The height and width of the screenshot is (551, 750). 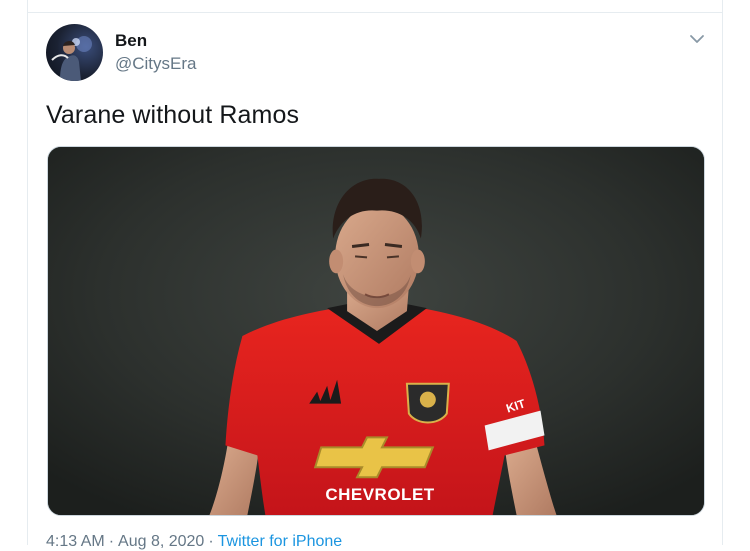 What do you see at coordinates (71, 58) in the screenshot?
I see `avatar-image` at bounding box center [71, 58].